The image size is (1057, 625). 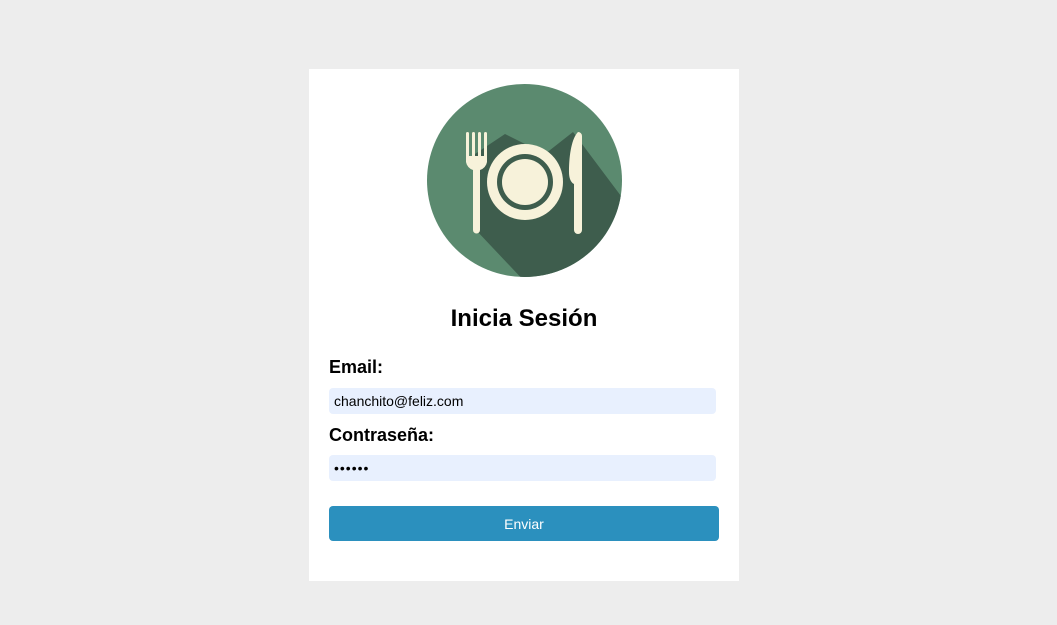 I want to click on email-label: Email:, so click(x=356, y=367).